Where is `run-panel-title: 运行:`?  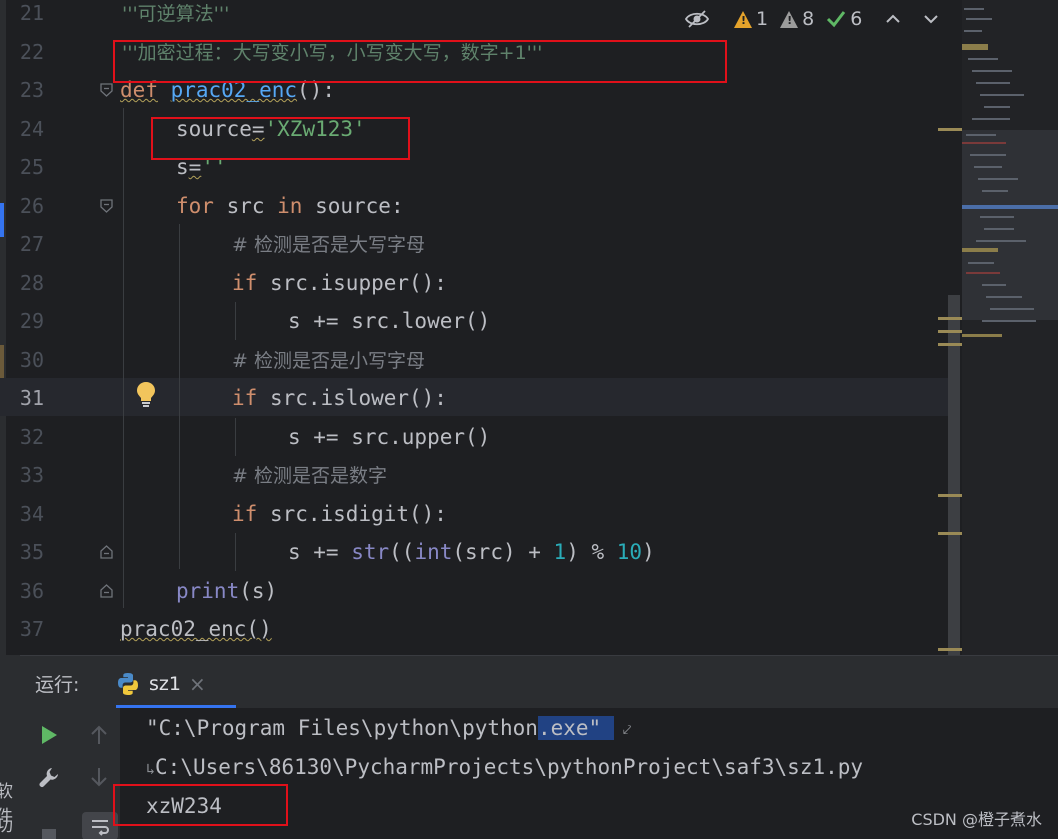 run-panel-title: 运行: is located at coordinates (57, 685).